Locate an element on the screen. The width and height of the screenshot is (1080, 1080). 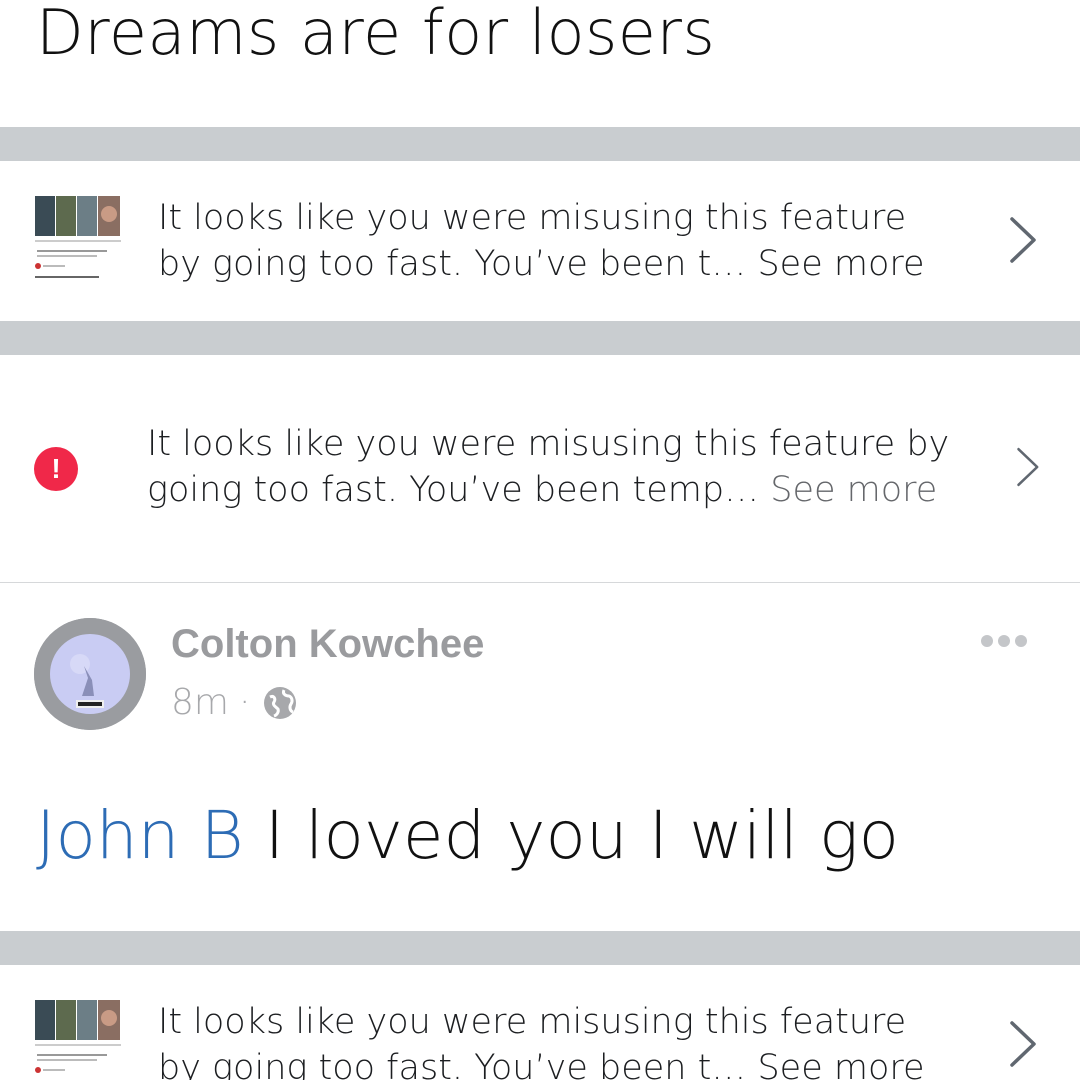
globe-icon is located at coordinates (280, 703).